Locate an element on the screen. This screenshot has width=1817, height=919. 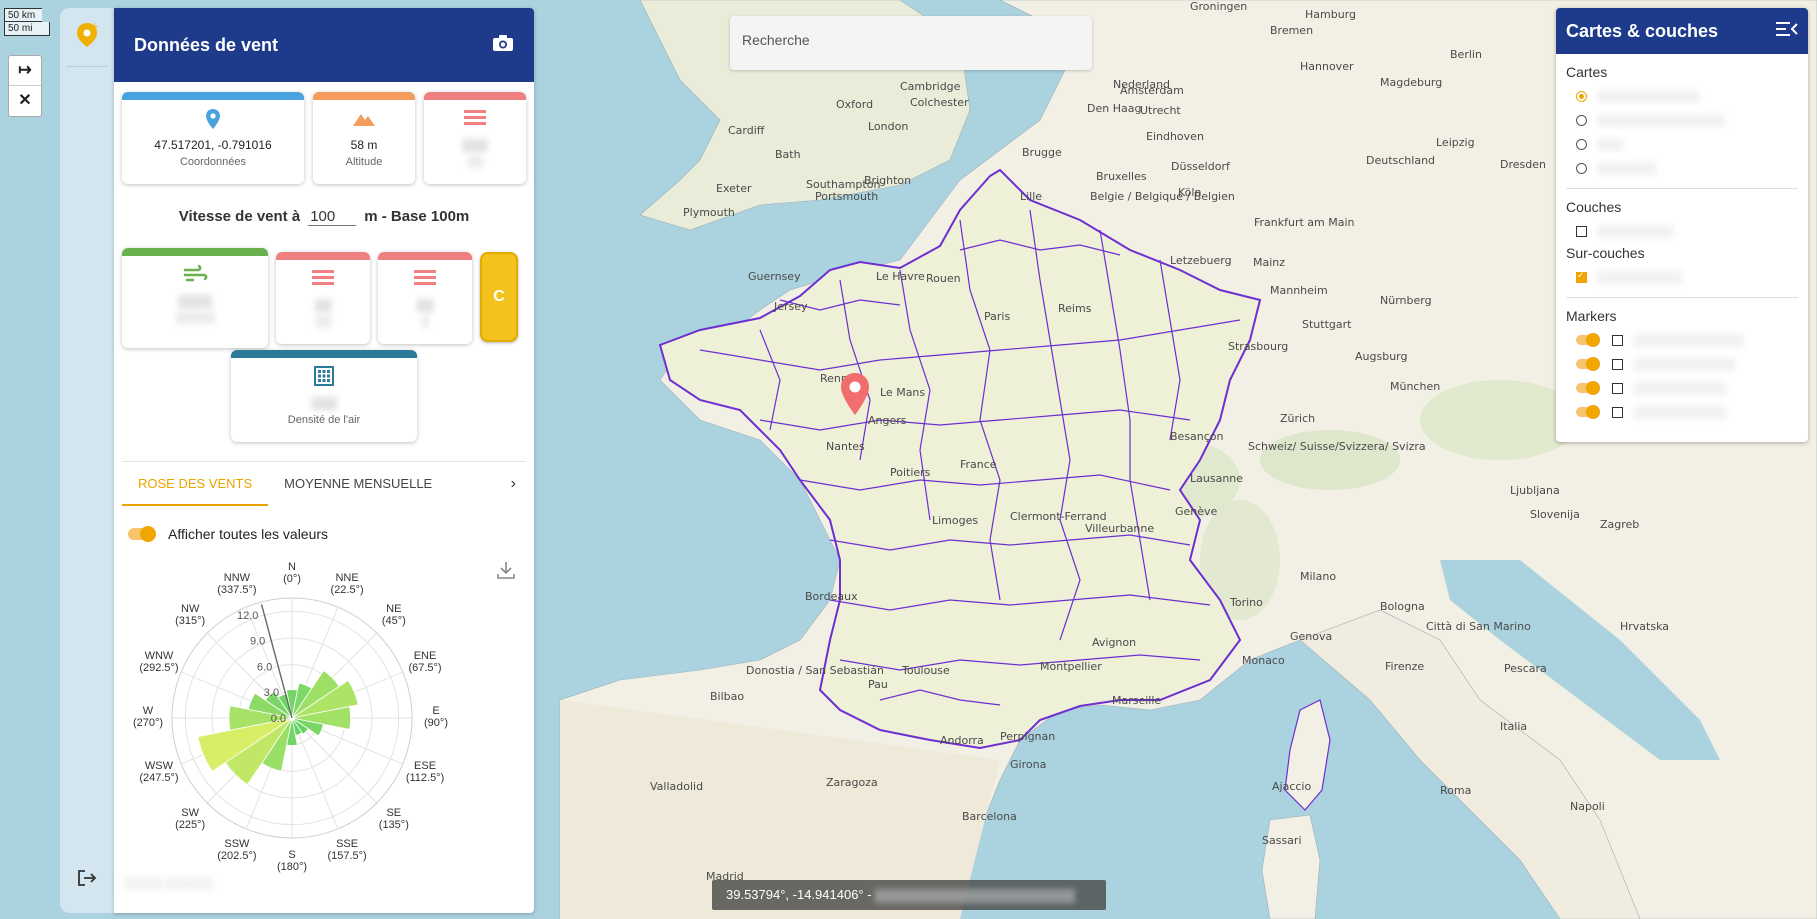
coordinates-card: 47.517201, -0.791016 Coordonnées is located at coordinates (213, 138).